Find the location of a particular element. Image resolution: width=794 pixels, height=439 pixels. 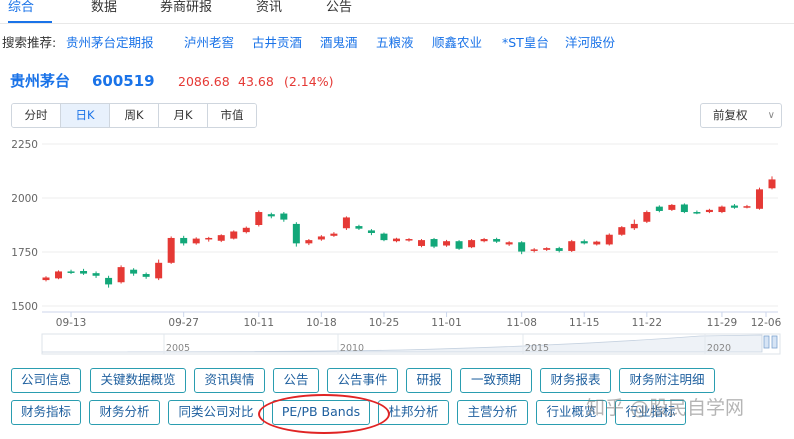

pe-pb-bands-button: PE/PB Bands is located at coordinates (321, 412).